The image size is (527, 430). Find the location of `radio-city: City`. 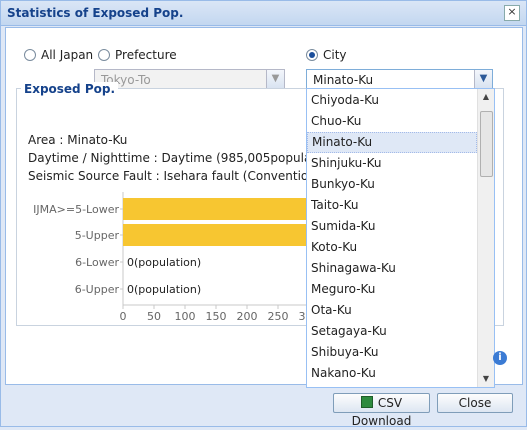

radio-city: City is located at coordinates (326, 55).